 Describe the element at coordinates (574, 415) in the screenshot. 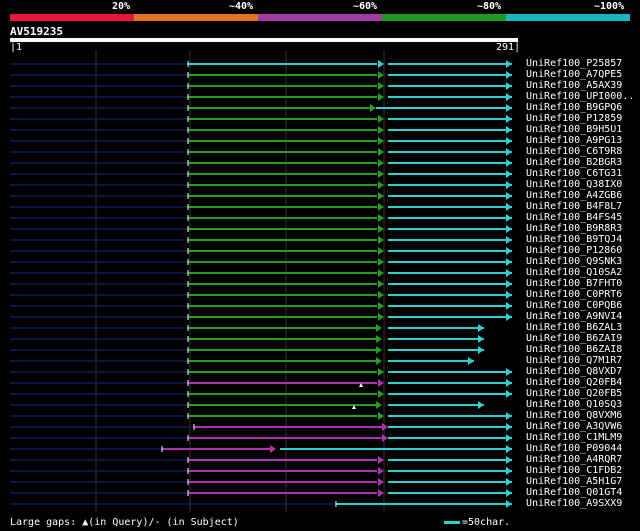

I see `hit-label: UniRef100_Q8VXM6` at that location.